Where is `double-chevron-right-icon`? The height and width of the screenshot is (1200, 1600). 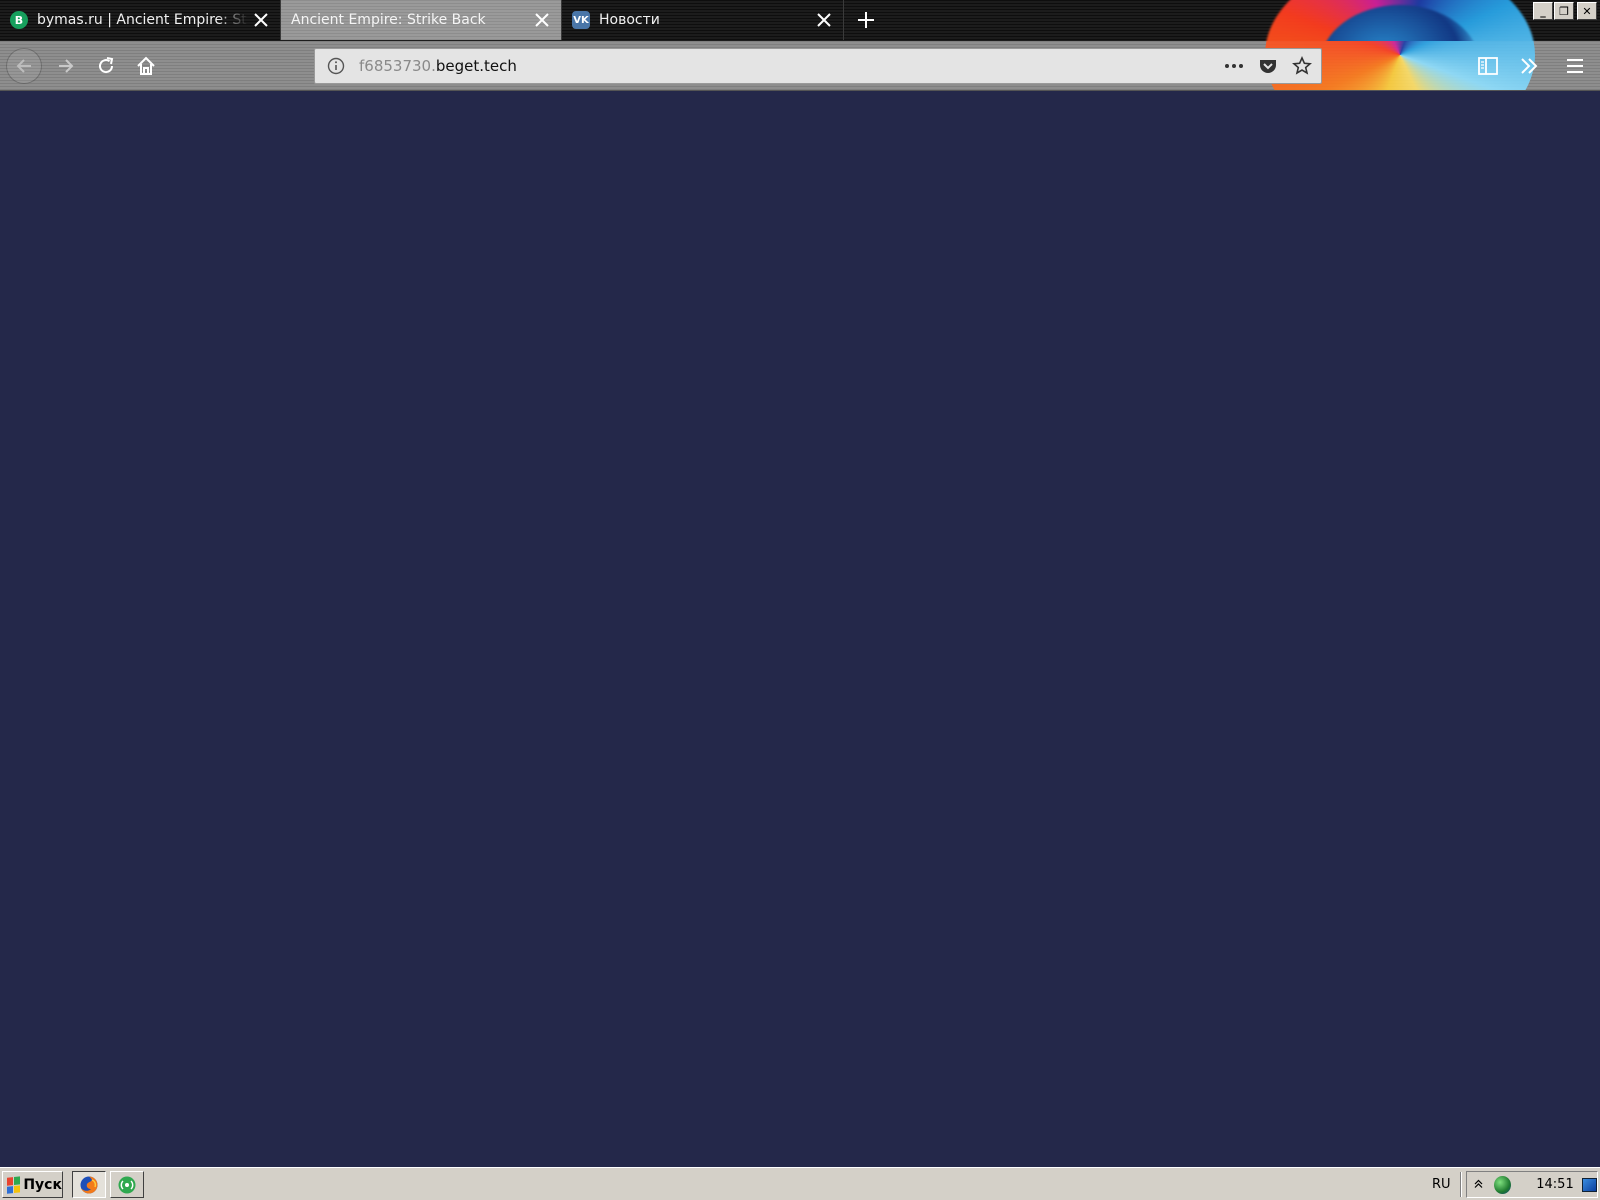
double-chevron-right-icon is located at coordinates (1529, 66).